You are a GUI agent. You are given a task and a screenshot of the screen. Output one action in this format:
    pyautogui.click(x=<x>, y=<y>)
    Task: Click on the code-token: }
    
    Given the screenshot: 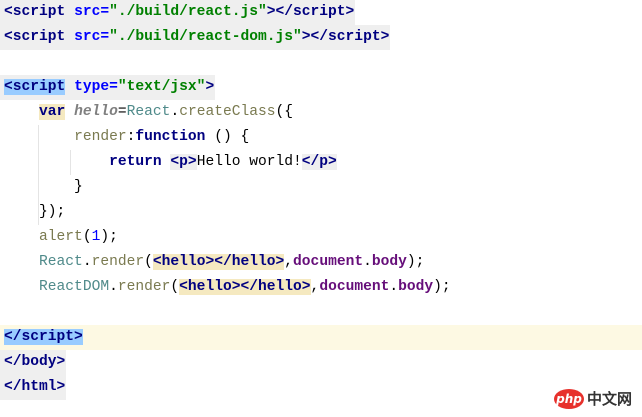 What is the action you would take?
    pyautogui.click(x=43, y=187)
    